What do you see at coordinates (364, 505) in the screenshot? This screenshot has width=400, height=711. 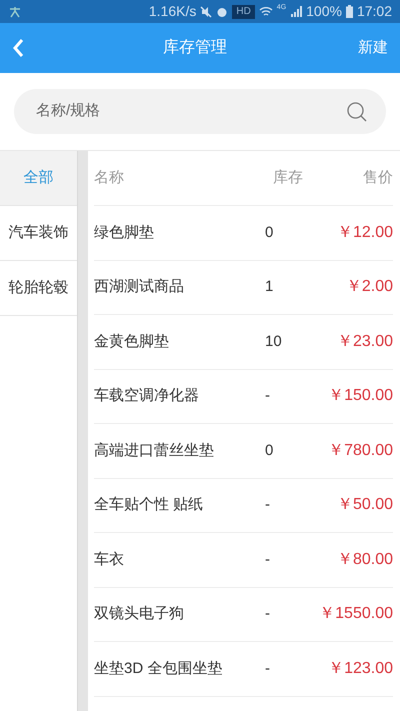 I see `table-cell-text: ￥50.00` at bounding box center [364, 505].